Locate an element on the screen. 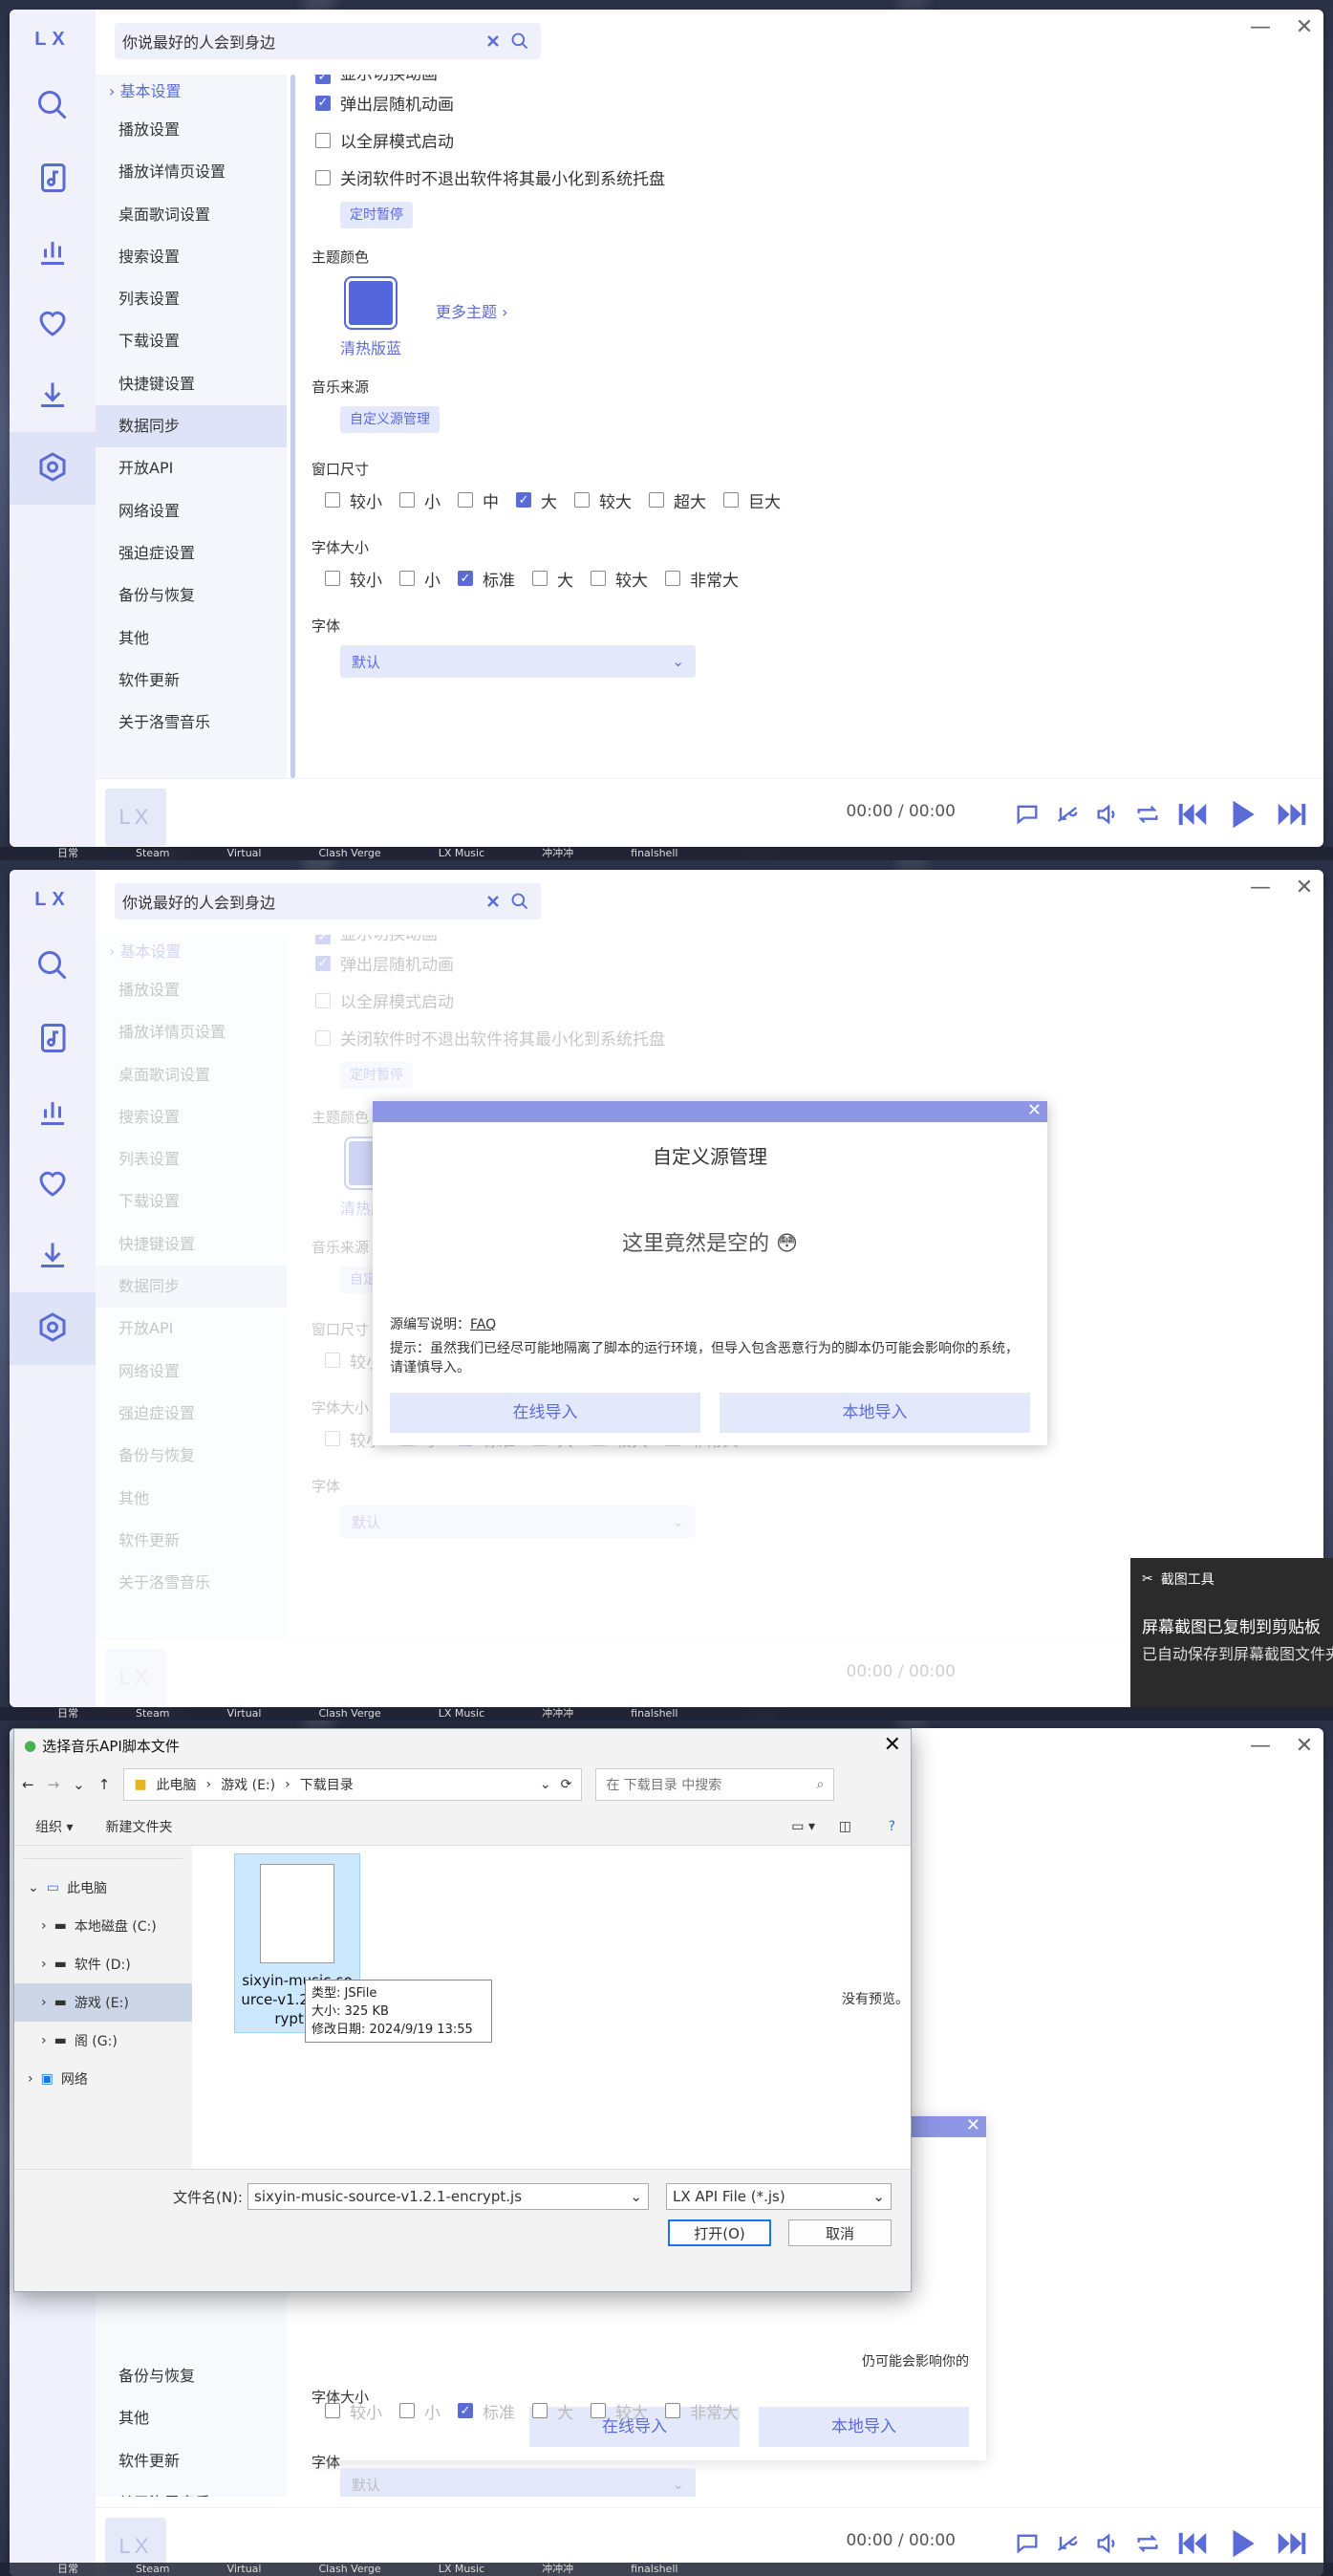 This screenshot has height=2576, width=1333. new-folder-button: 新建文件夹 is located at coordinates (139, 1826).